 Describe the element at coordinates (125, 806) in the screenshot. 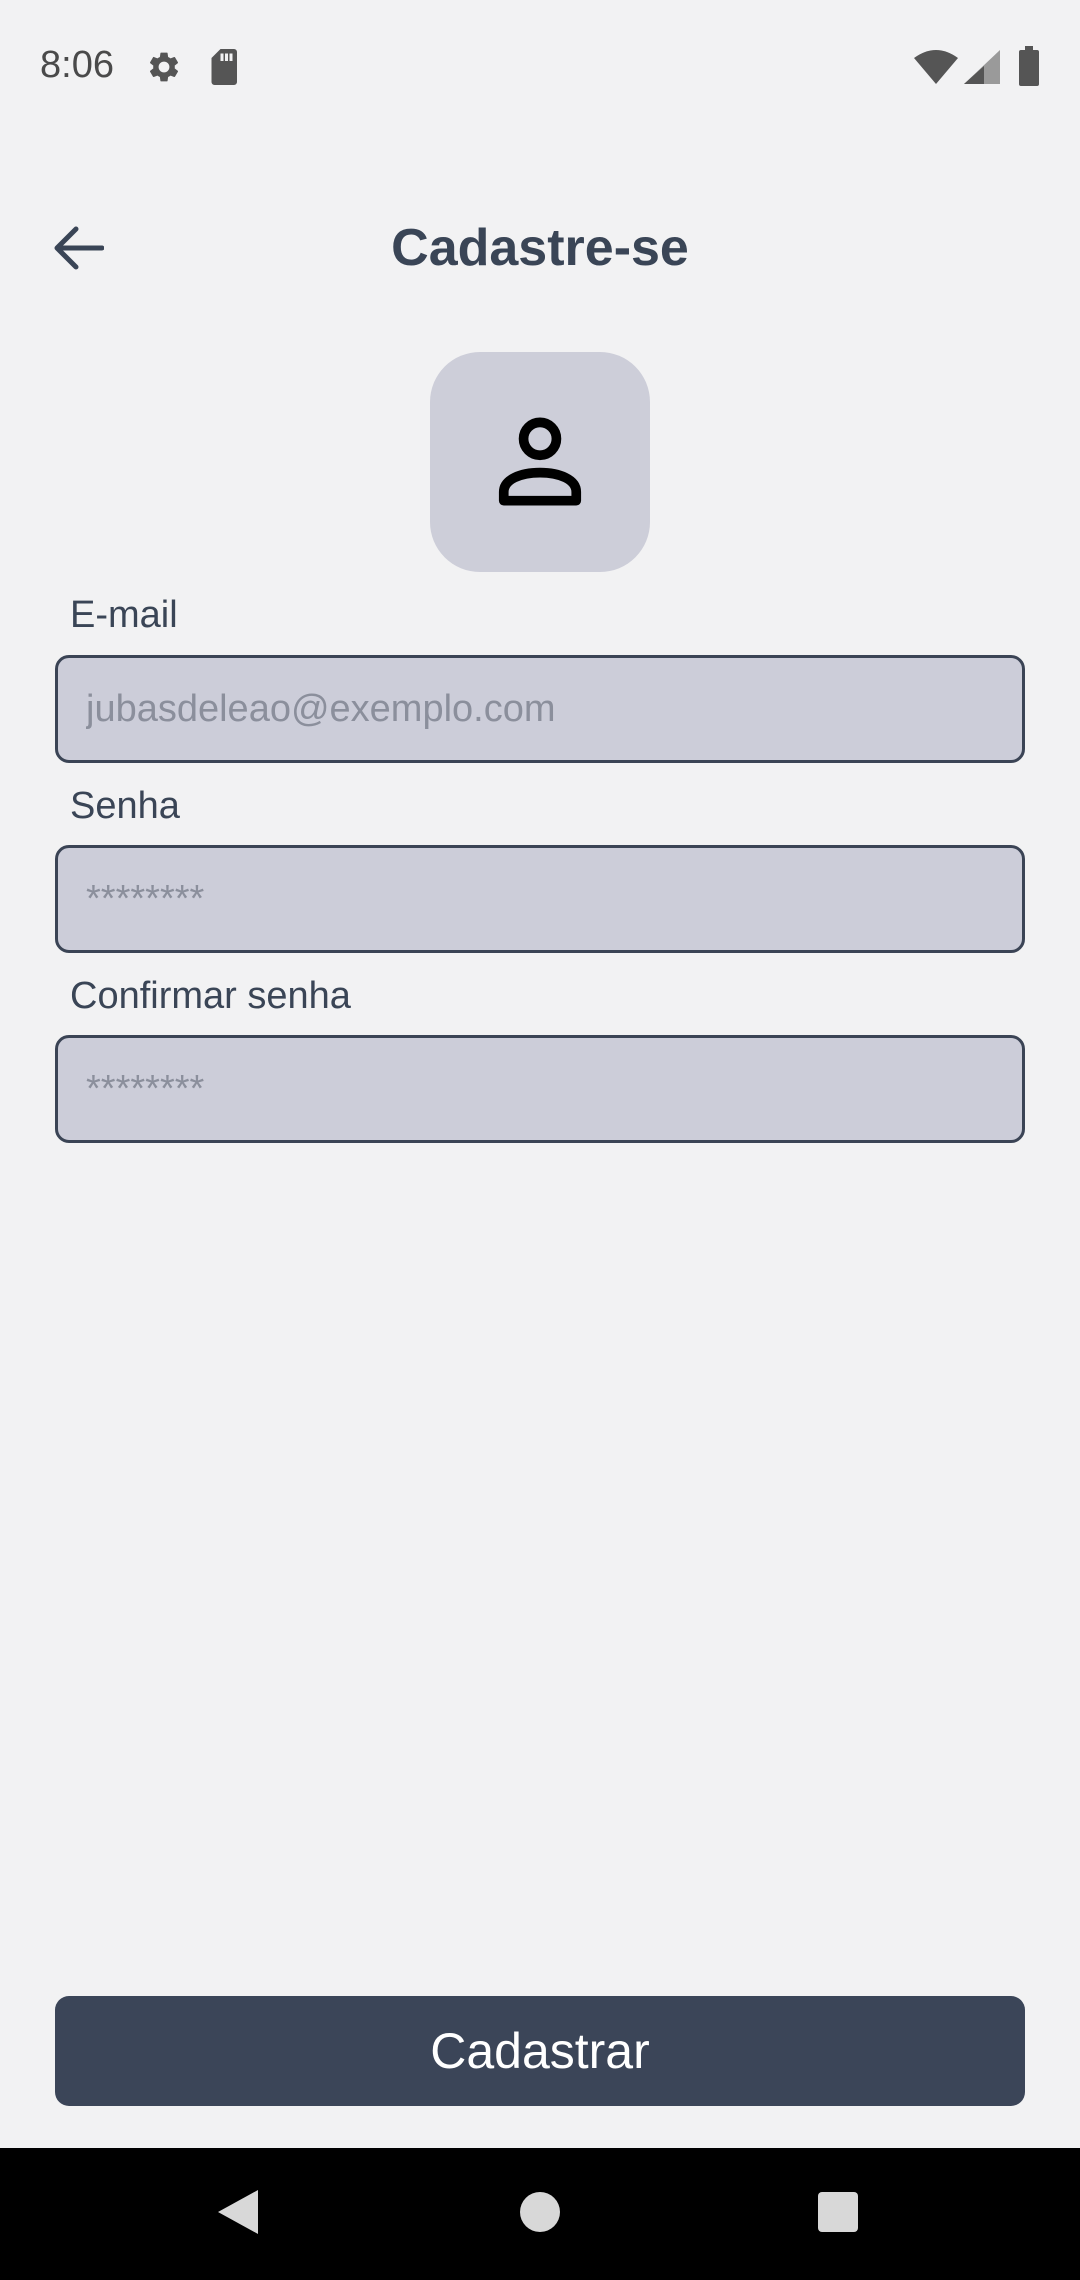

I see `password-label: Senha` at that location.